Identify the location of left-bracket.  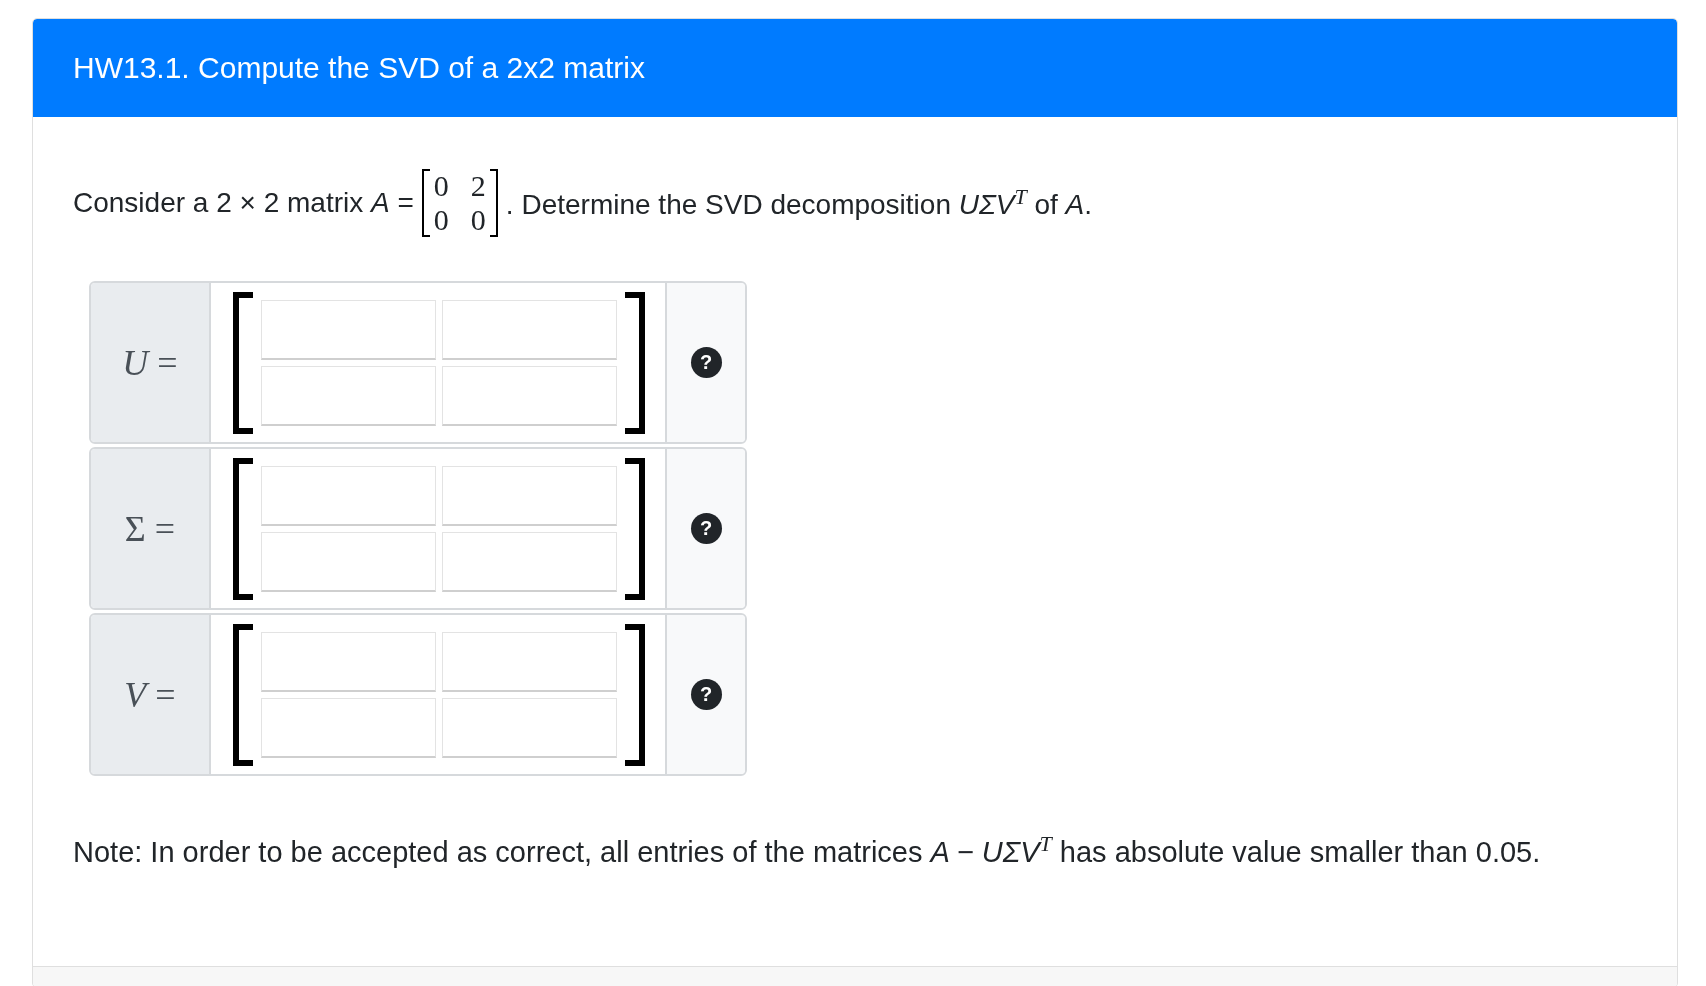
(425, 203).